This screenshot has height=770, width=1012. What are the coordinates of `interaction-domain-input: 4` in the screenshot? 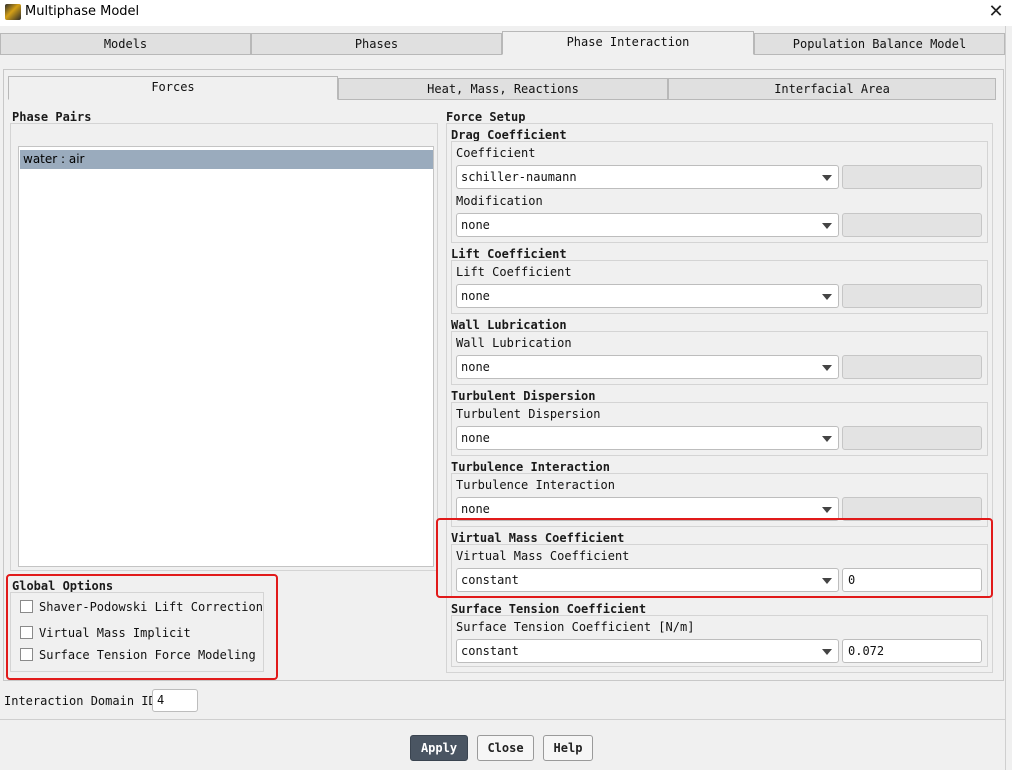 It's located at (175, 700).